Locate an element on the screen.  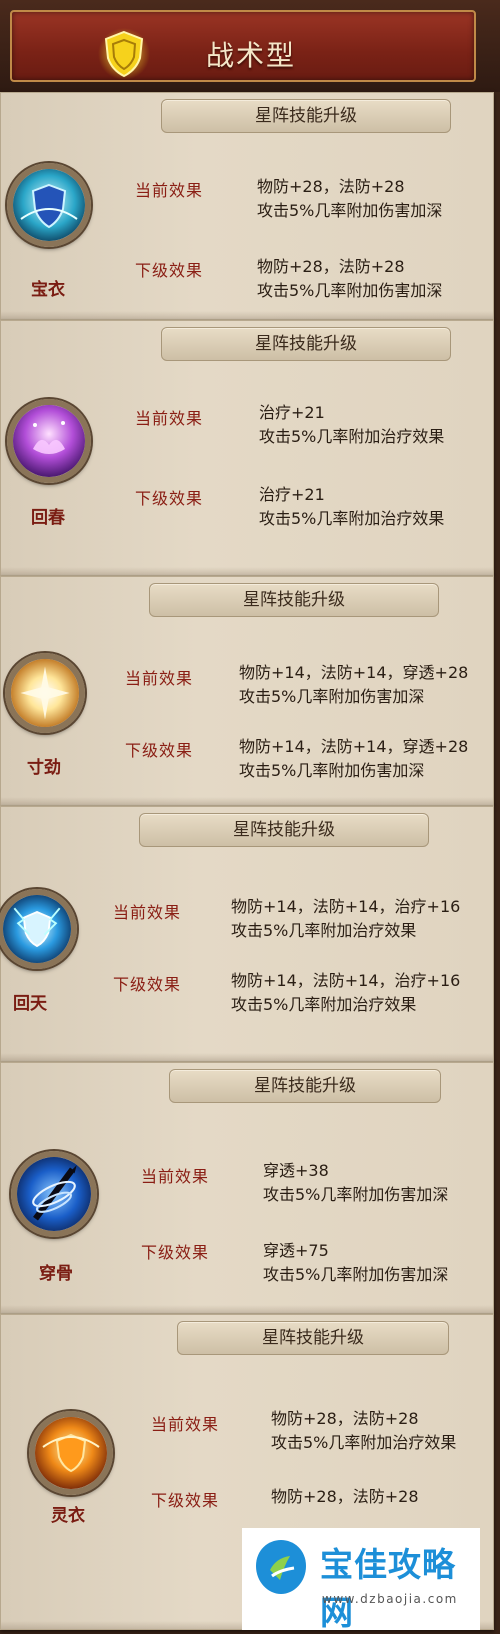
blue-shield-icon is located at coordinates (49, 205).